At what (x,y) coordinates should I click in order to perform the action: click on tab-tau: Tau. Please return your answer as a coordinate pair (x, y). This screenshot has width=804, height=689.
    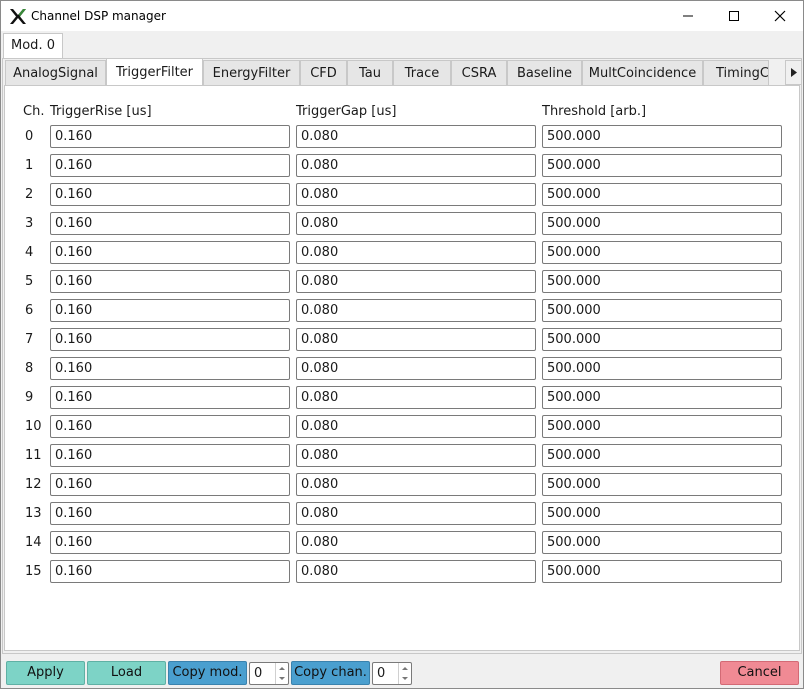
    Looking at the image, I should click on (370, 72).